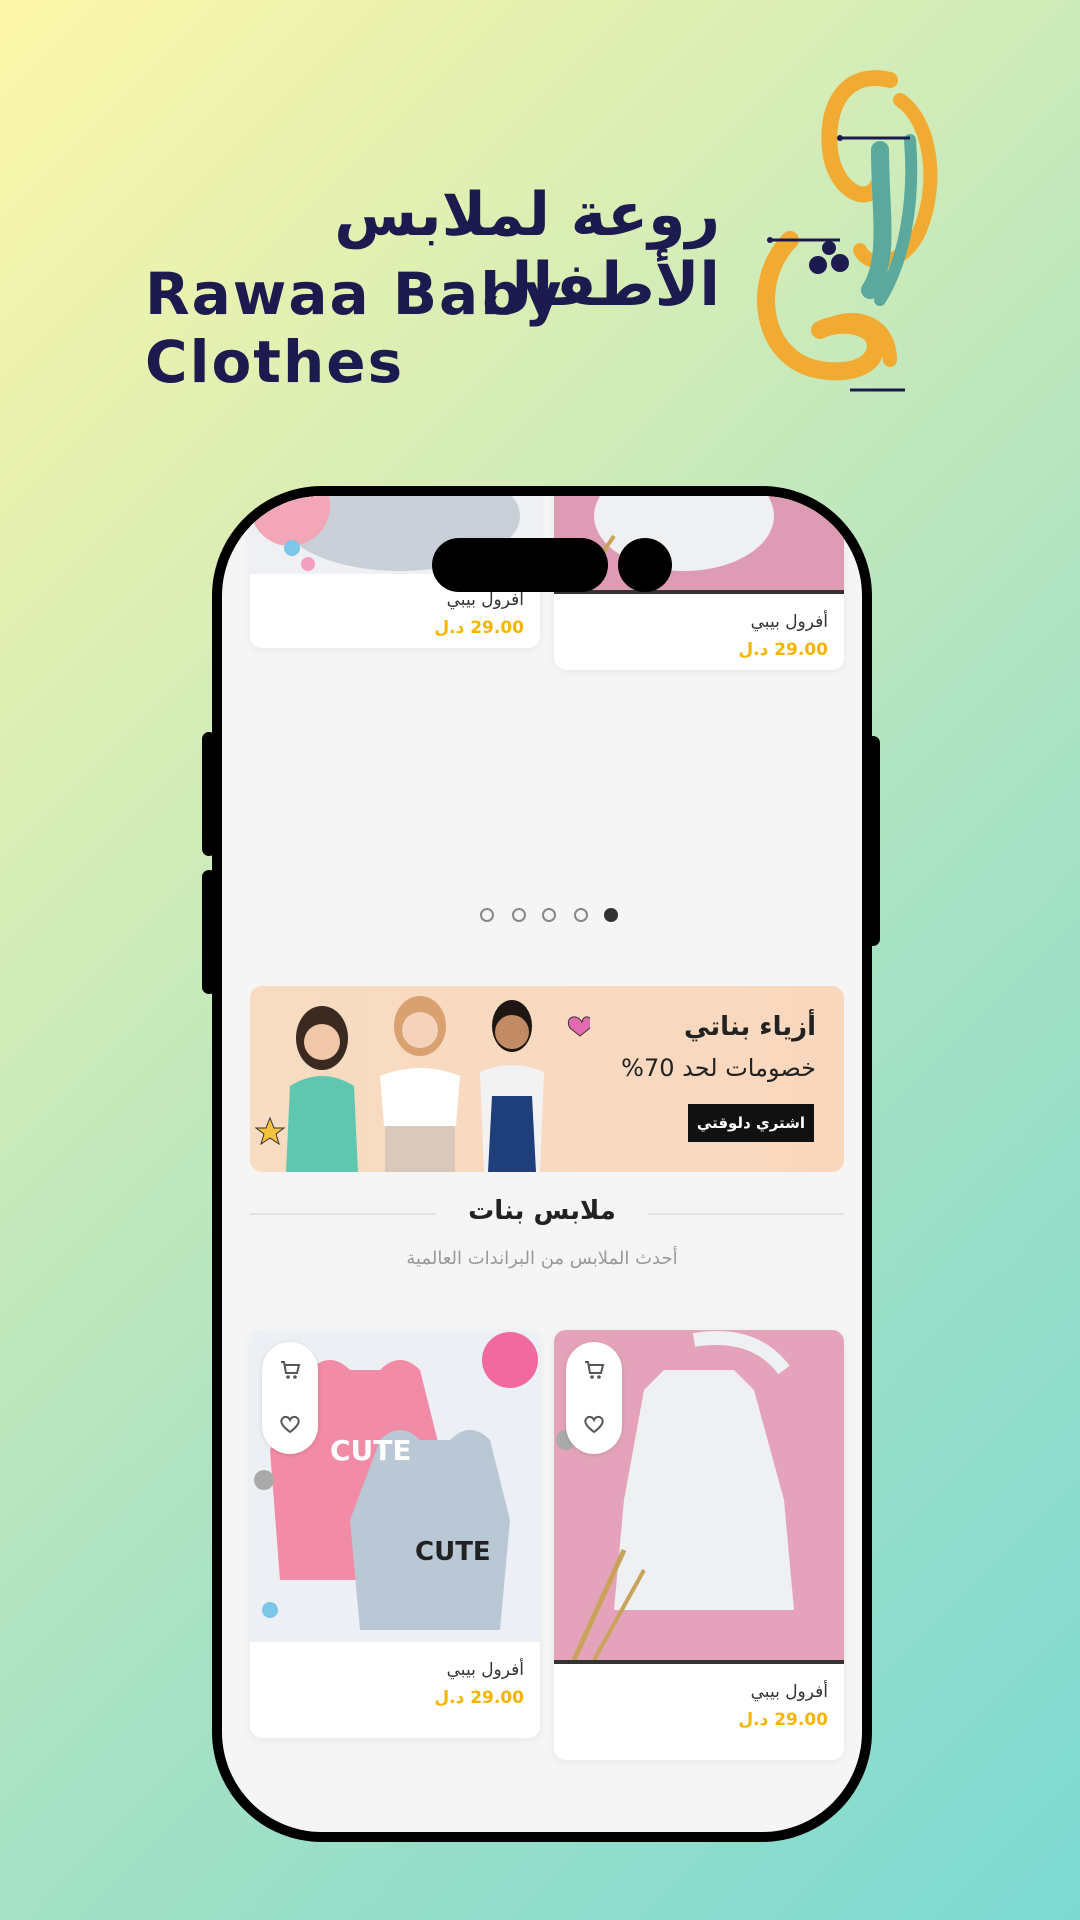 Image resolution: width=1080 pixels, height=1920 pixels. Describe the element at coordinates (354, 328) in the screenshot. I see `brand-name-english: Rawaa Baby Clothes` at that location.